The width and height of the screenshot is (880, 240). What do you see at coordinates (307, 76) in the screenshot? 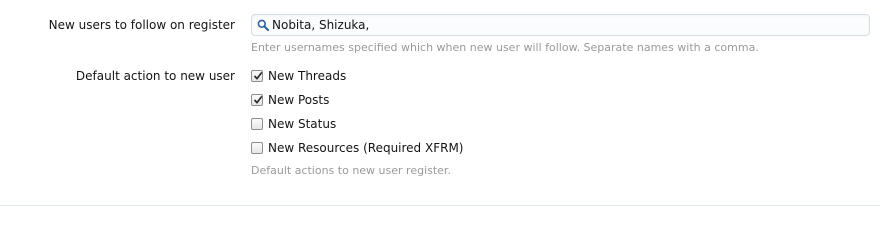
I see `new-threads-label: New Threads` at bounding box center [307, 76].